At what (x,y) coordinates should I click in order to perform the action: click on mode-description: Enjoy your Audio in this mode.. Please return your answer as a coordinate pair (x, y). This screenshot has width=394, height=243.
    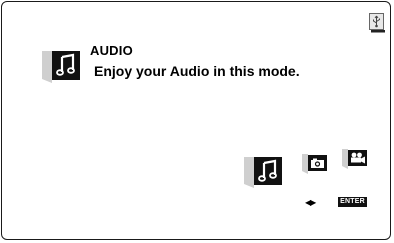
    Looking at the image, I should click on (197, 71).